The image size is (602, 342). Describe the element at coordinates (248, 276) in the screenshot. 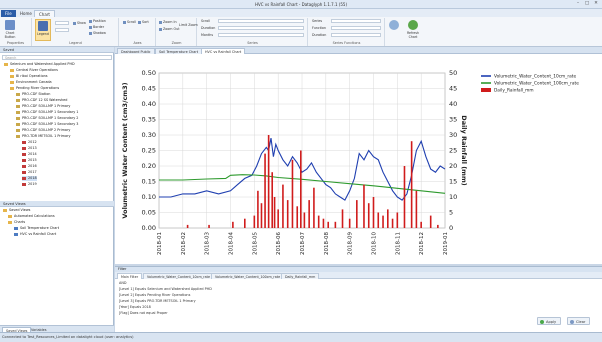

I see `tab-filter-series-2: Volumetric_Water_Content_100cm_rate` at that location.